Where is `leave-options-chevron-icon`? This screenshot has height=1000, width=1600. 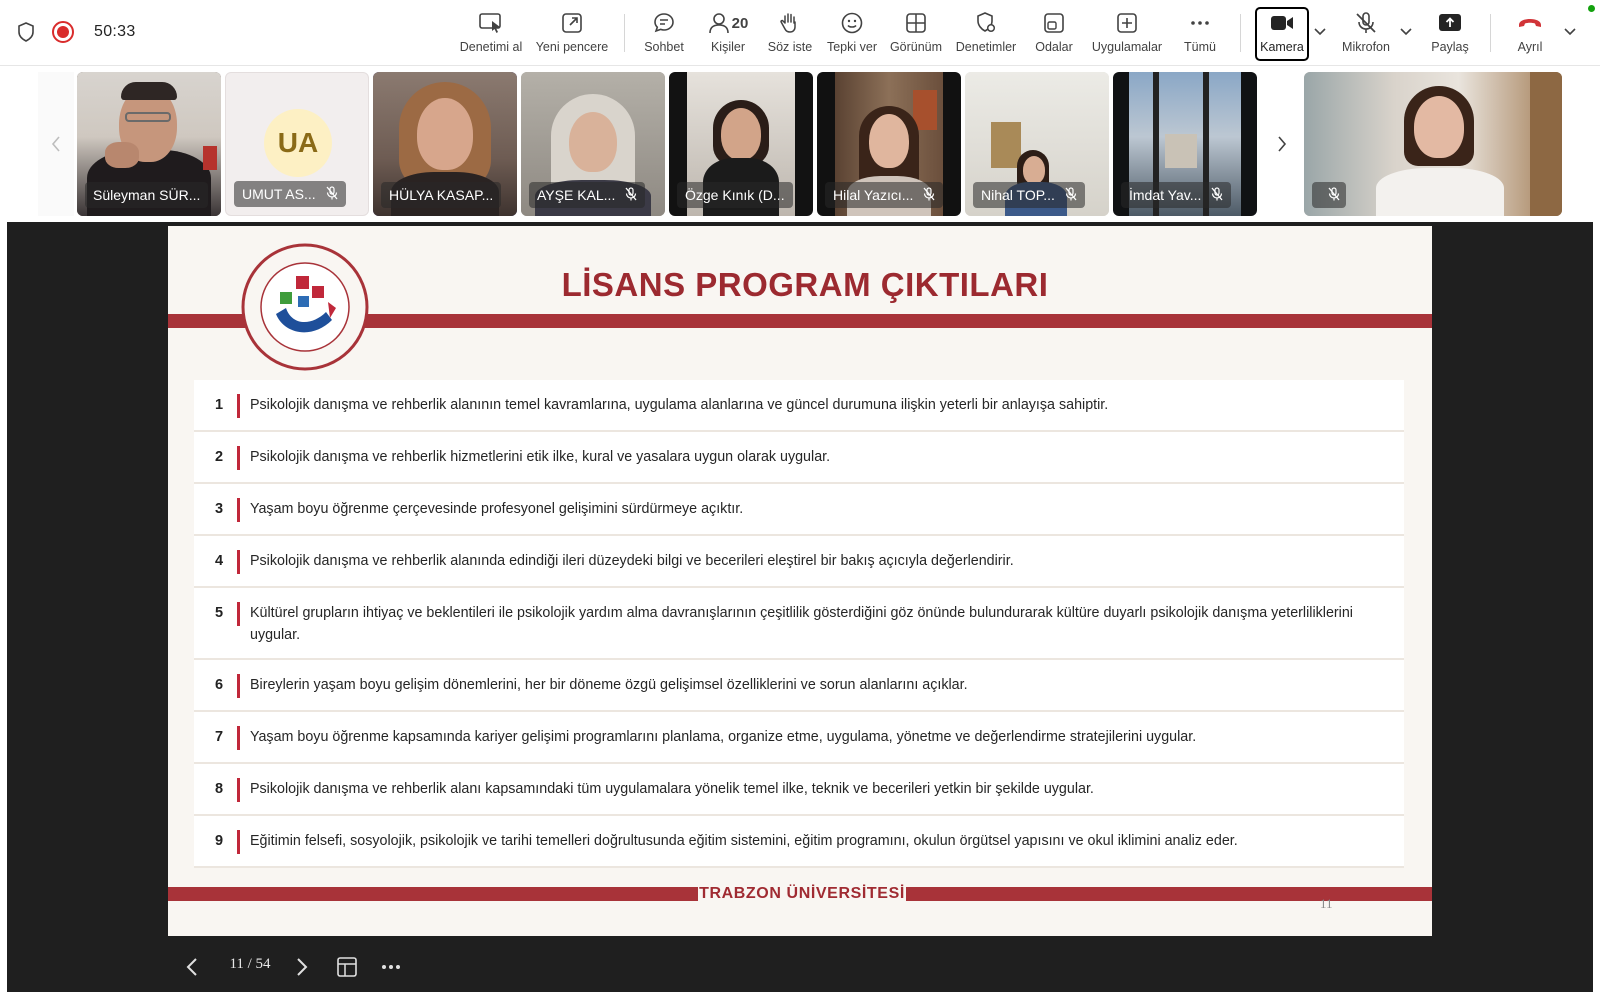 leave-options-chevron-icon is located at coordinates (1570, 32).